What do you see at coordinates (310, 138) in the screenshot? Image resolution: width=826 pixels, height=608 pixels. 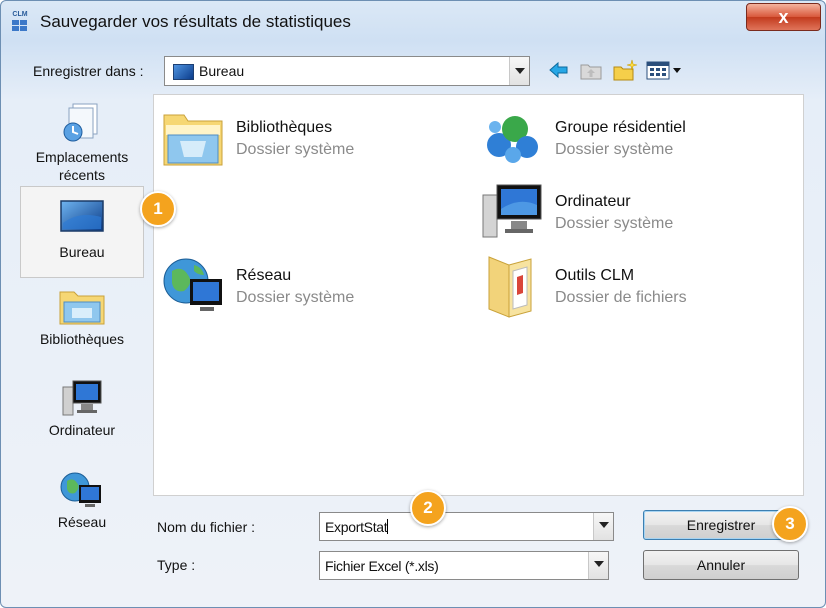 I see `list-item: Bibliothèques Dossier système` at bounding box center [310, 138].